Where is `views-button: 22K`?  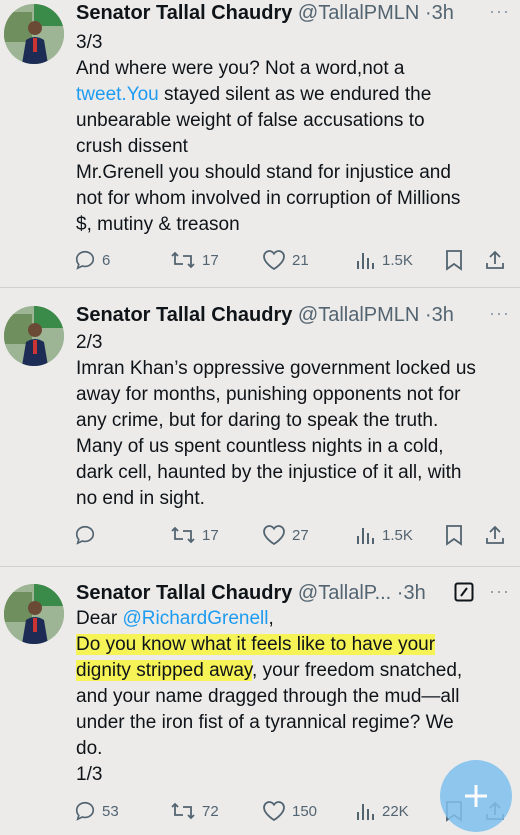
views-button: 22K is located at coordinates (381, 811).